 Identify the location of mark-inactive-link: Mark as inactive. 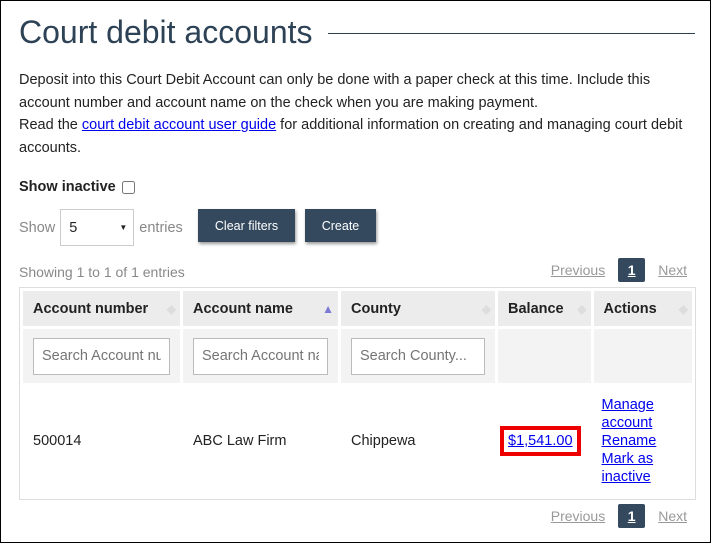
(642, 468).